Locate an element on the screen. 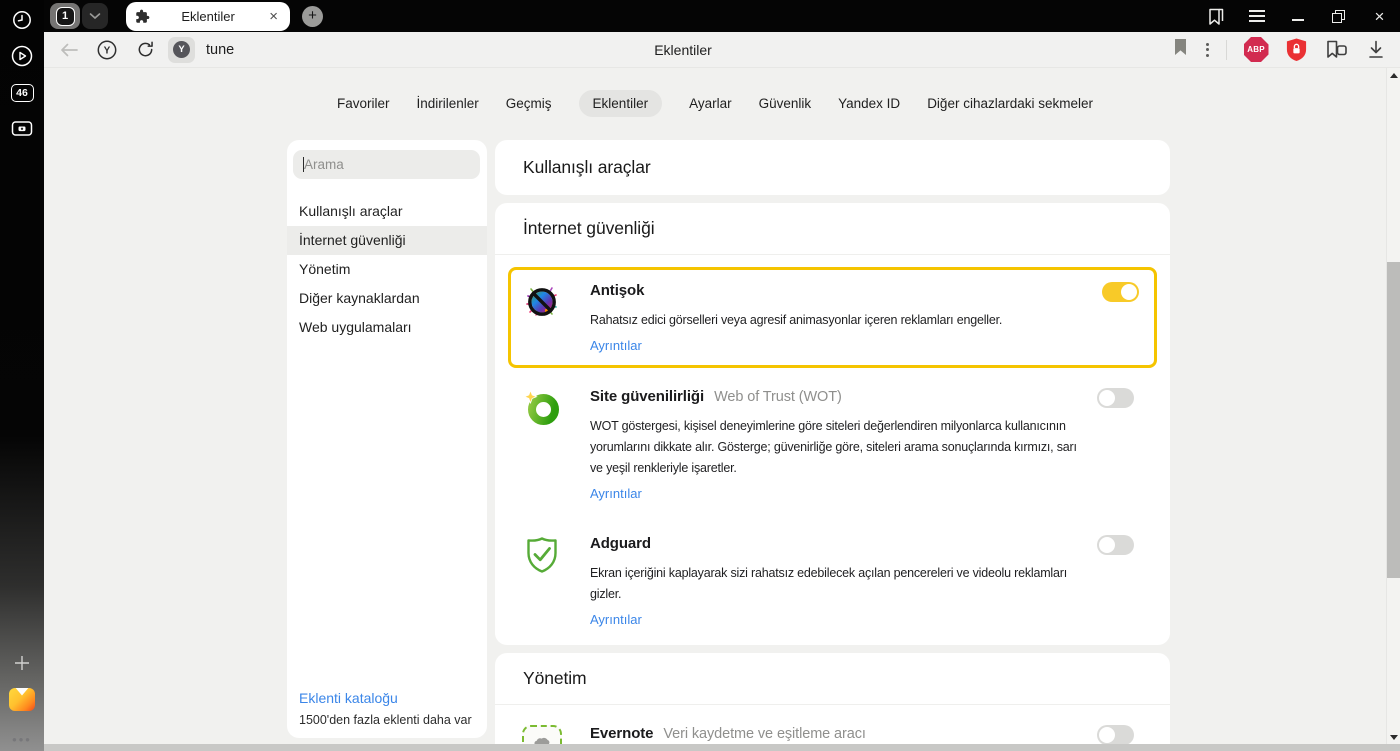 The height and width of the screenshot is (751, 1400). section-title: Yönetim is located at coordinates (555, 678).